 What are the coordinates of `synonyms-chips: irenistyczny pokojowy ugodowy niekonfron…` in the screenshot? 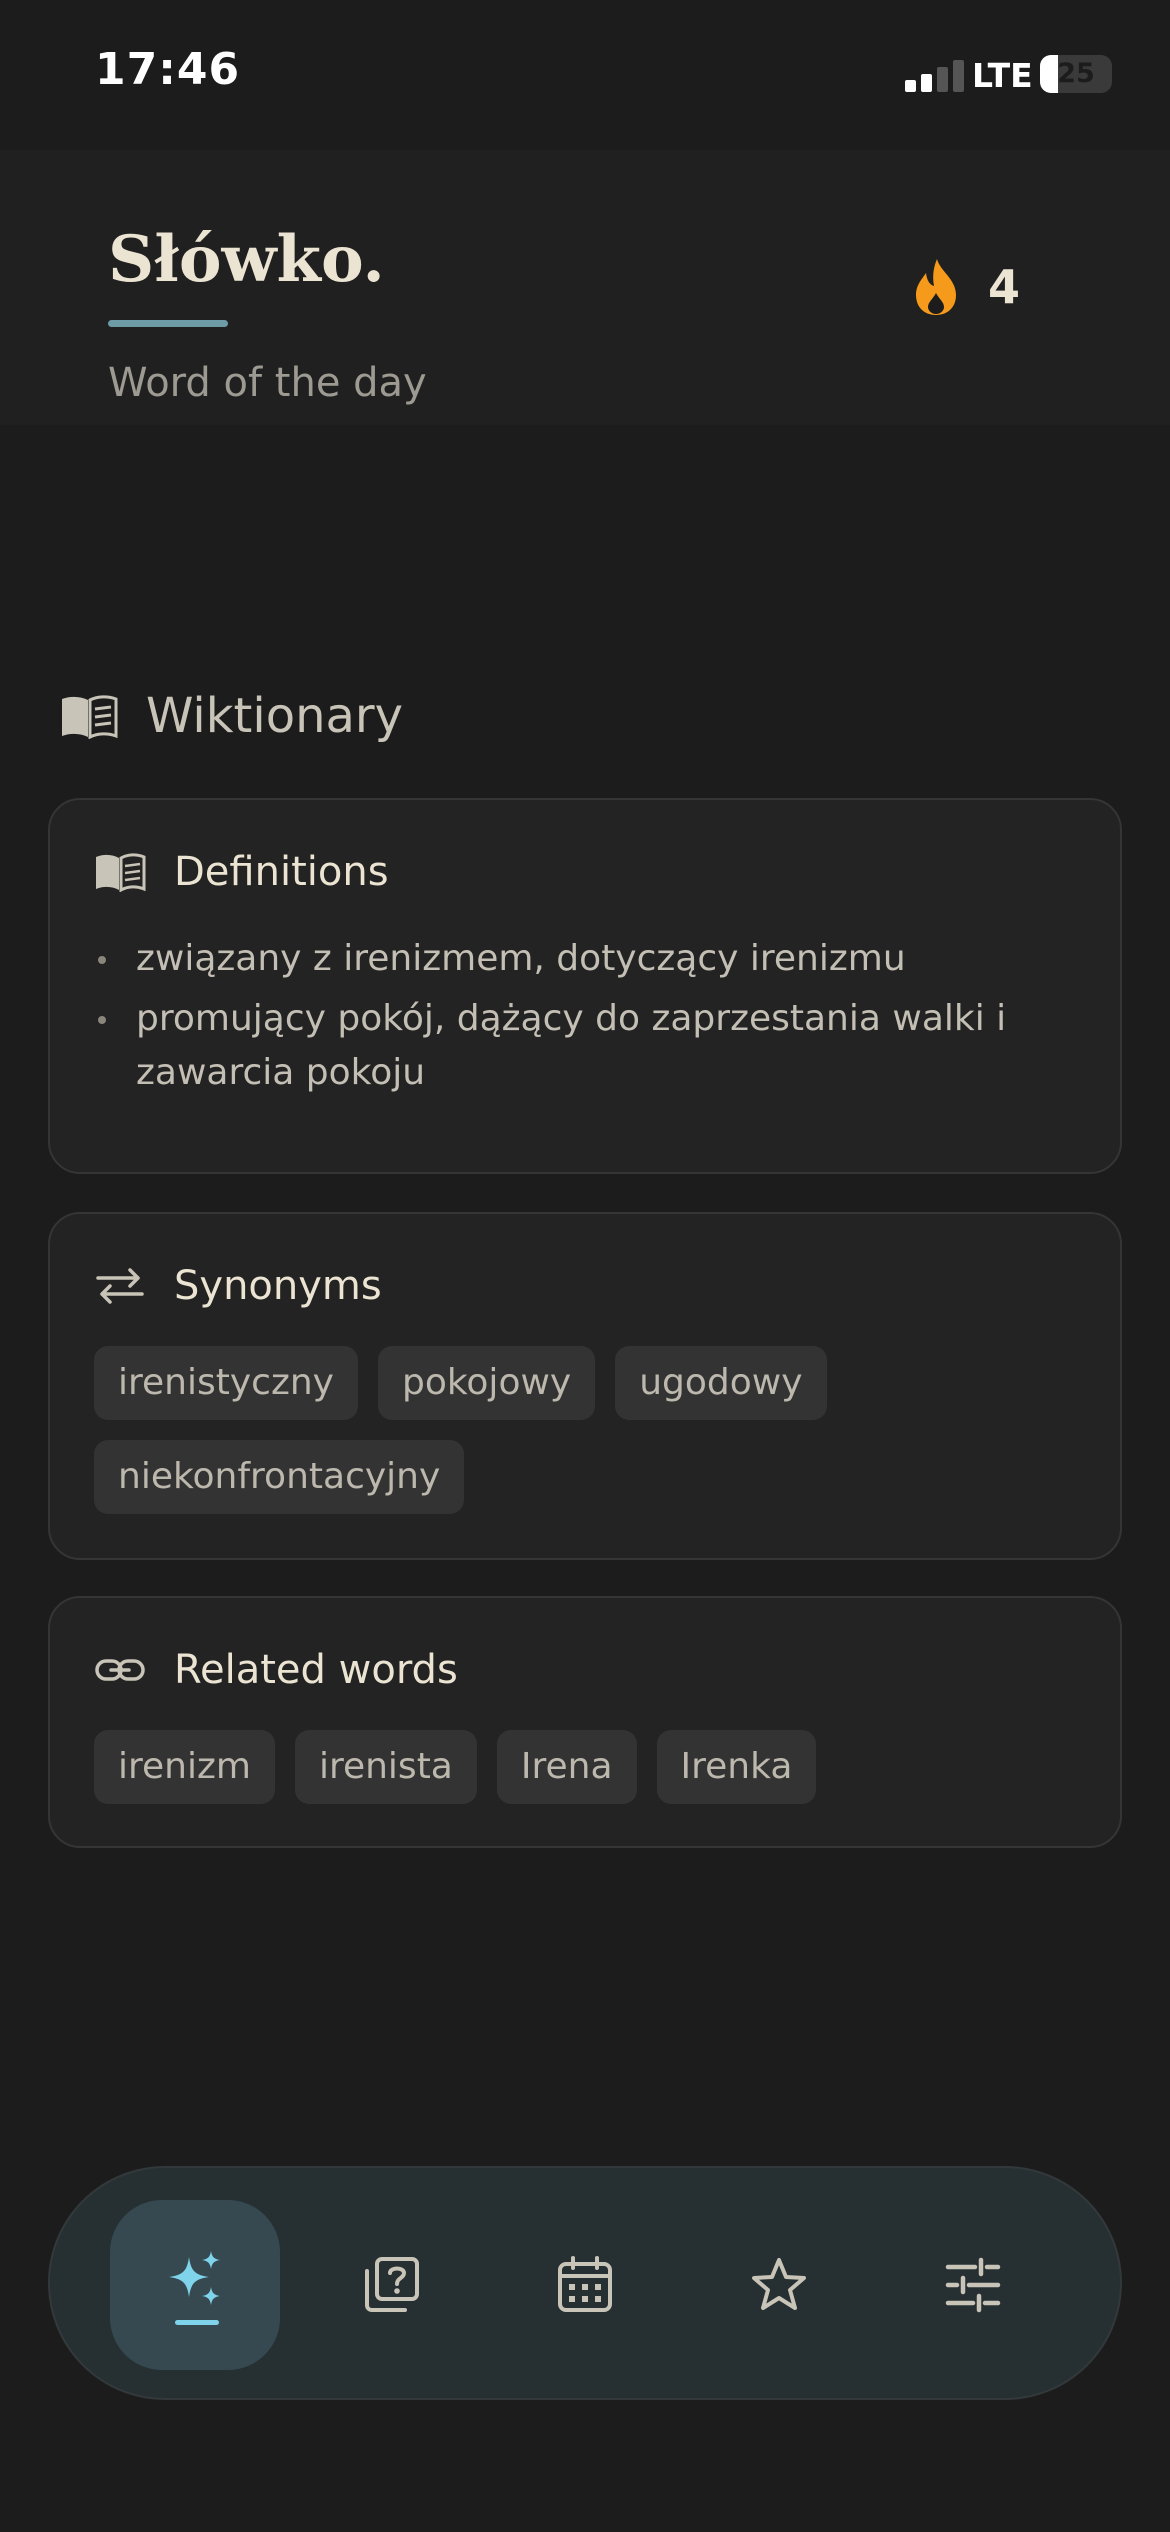 It's located at (587, 1430).